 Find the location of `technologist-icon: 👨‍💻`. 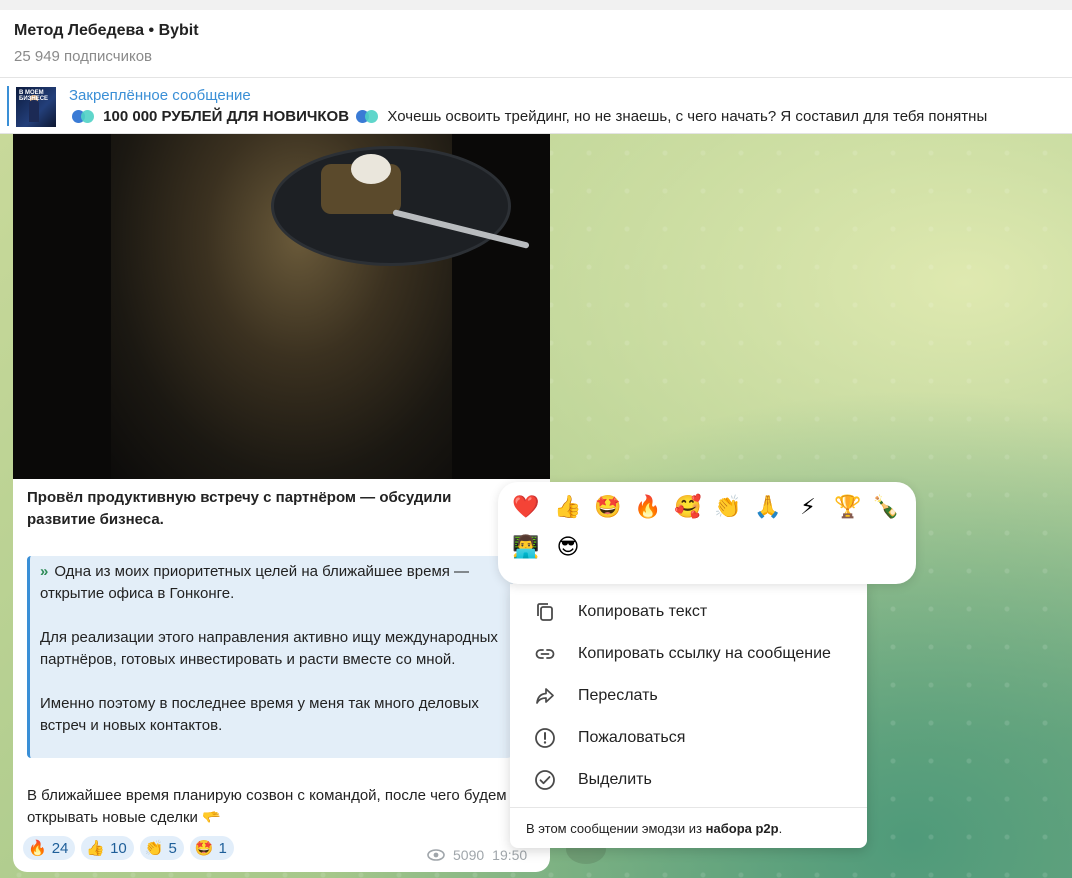

technologist-icon: 👨‍💻 is located at coordinates (526, 548).